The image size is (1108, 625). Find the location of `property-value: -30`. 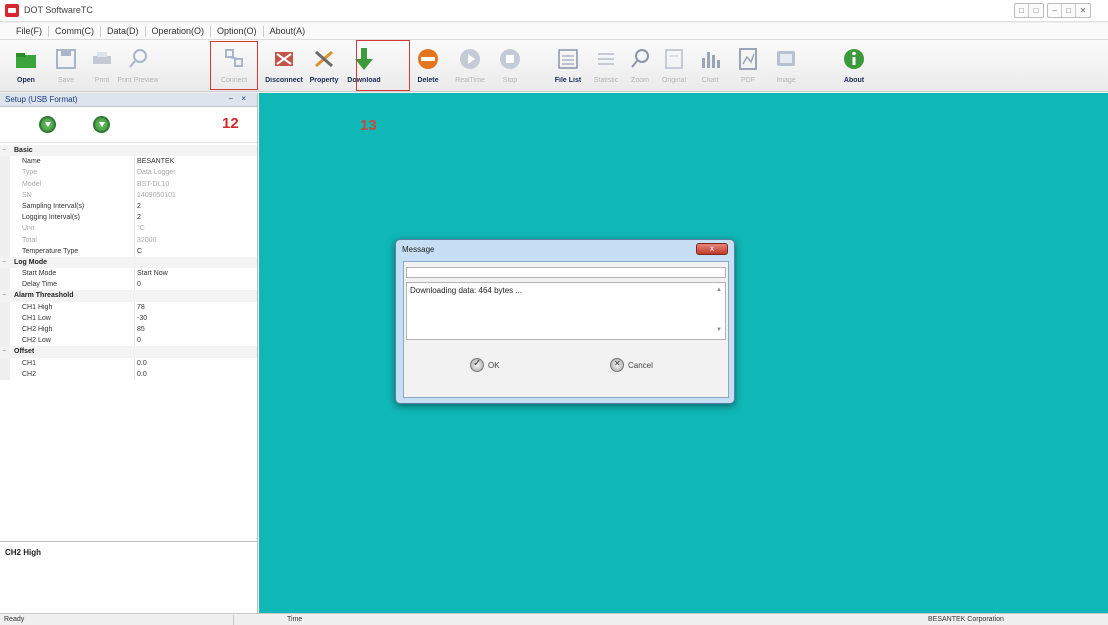

property-value: -30 is located at coordinates (142, 318).